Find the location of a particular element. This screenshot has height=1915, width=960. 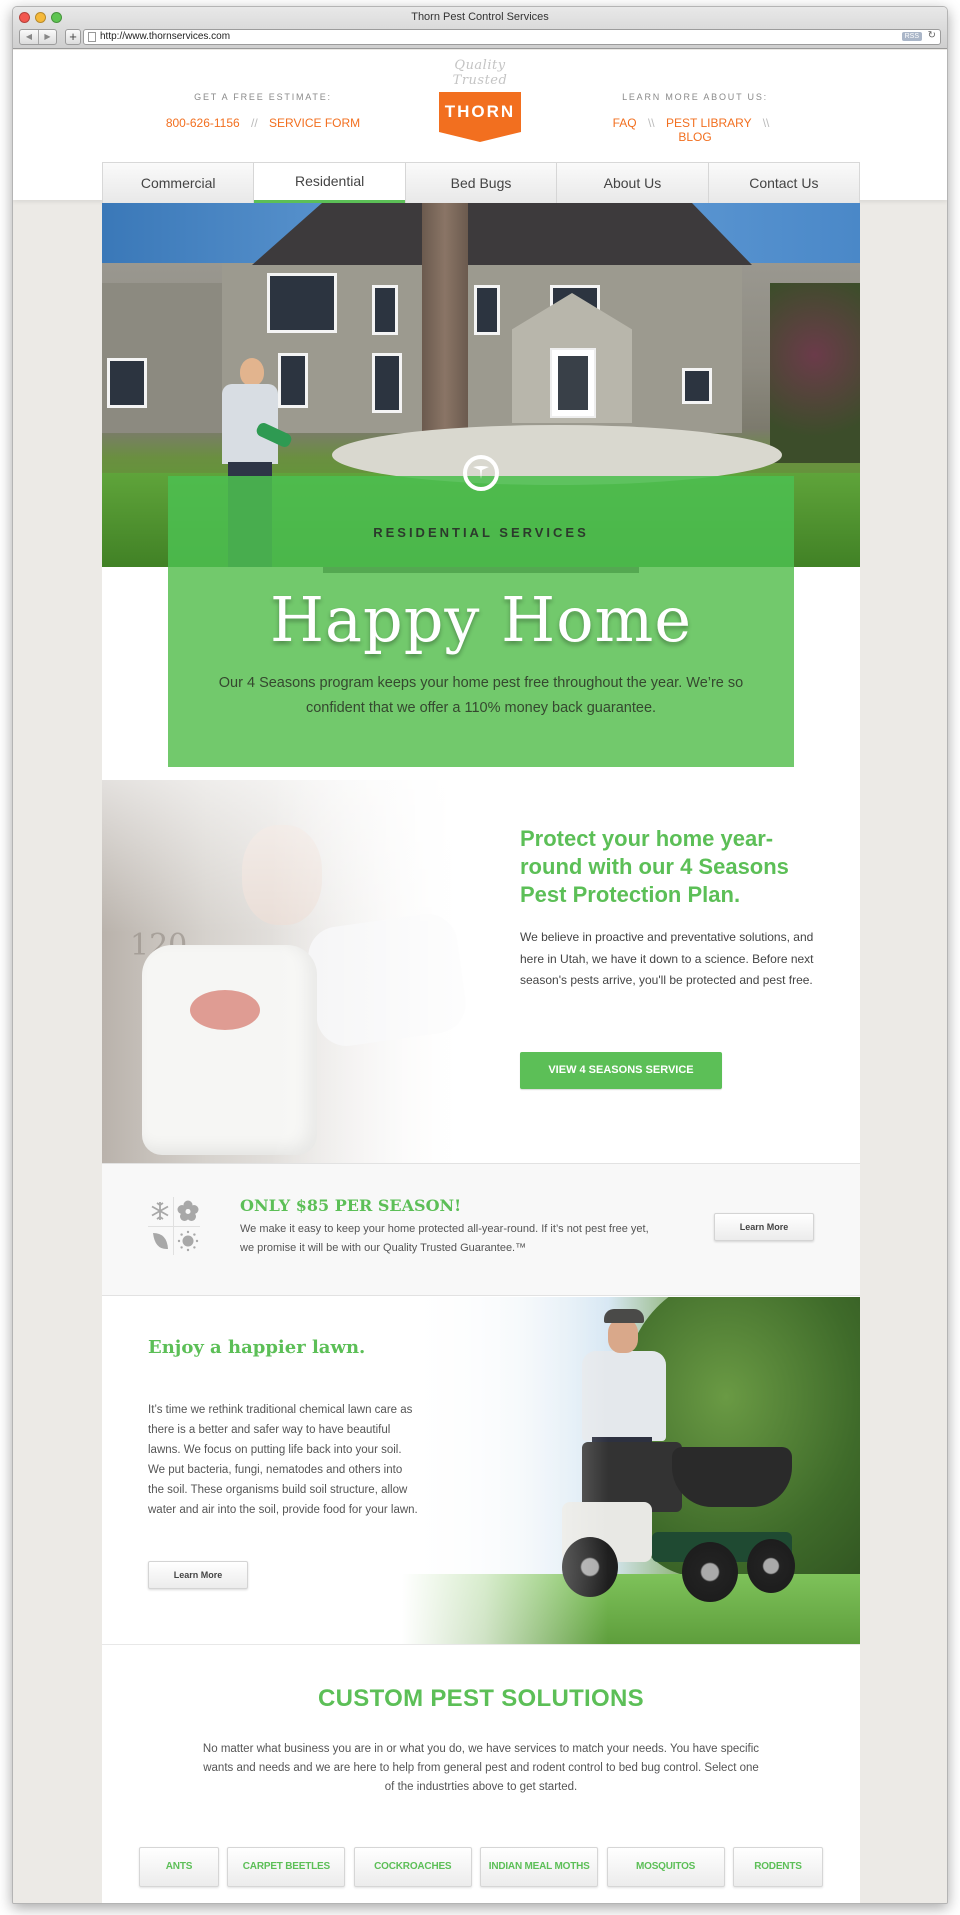

history-buttons: ◀ ▶ is located at coordinates (38, 37).